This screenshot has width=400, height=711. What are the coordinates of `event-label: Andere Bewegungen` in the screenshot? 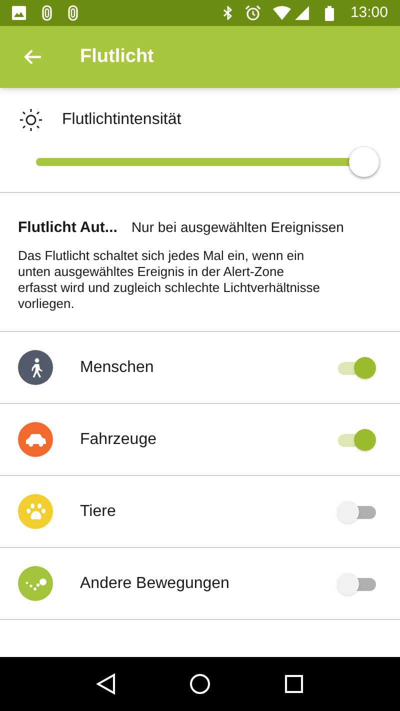 It's located at (155, 584).